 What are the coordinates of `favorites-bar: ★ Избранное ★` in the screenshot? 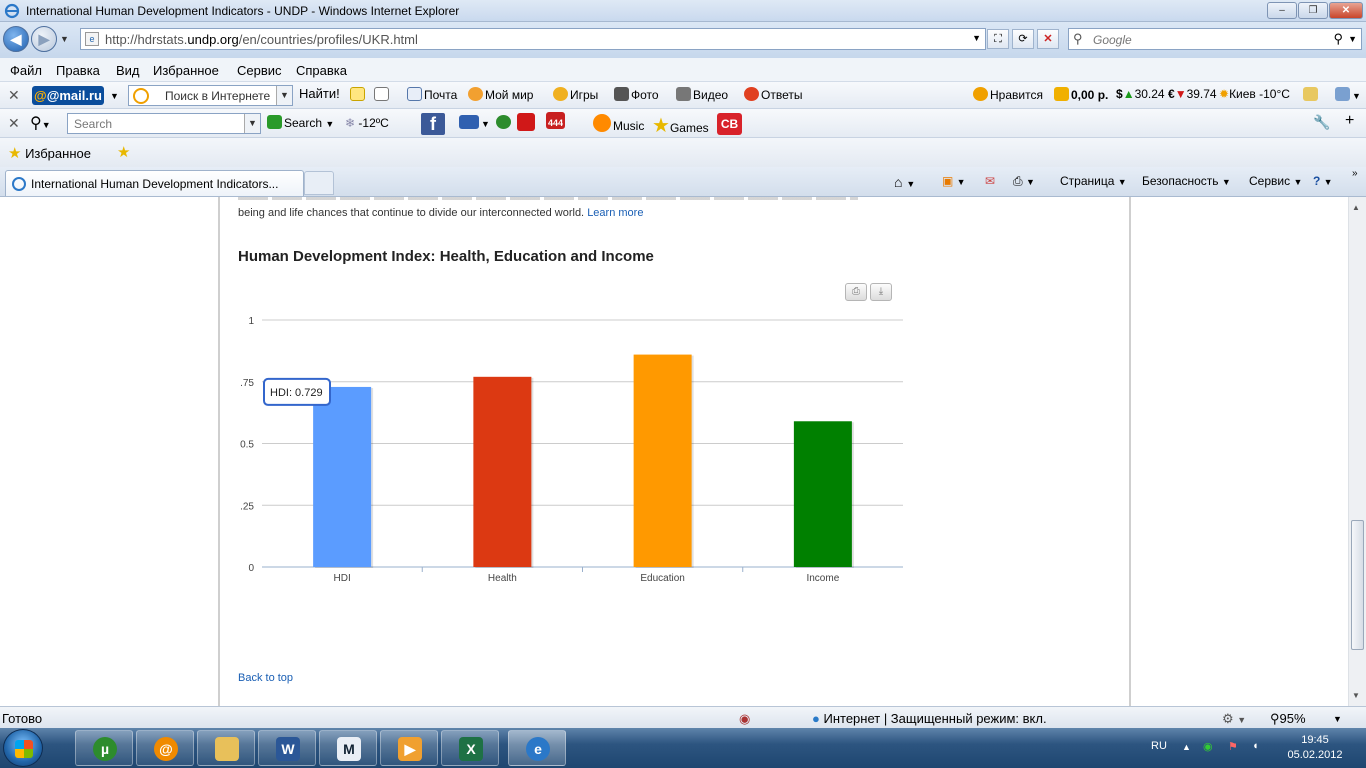 It's located at (683, 152).